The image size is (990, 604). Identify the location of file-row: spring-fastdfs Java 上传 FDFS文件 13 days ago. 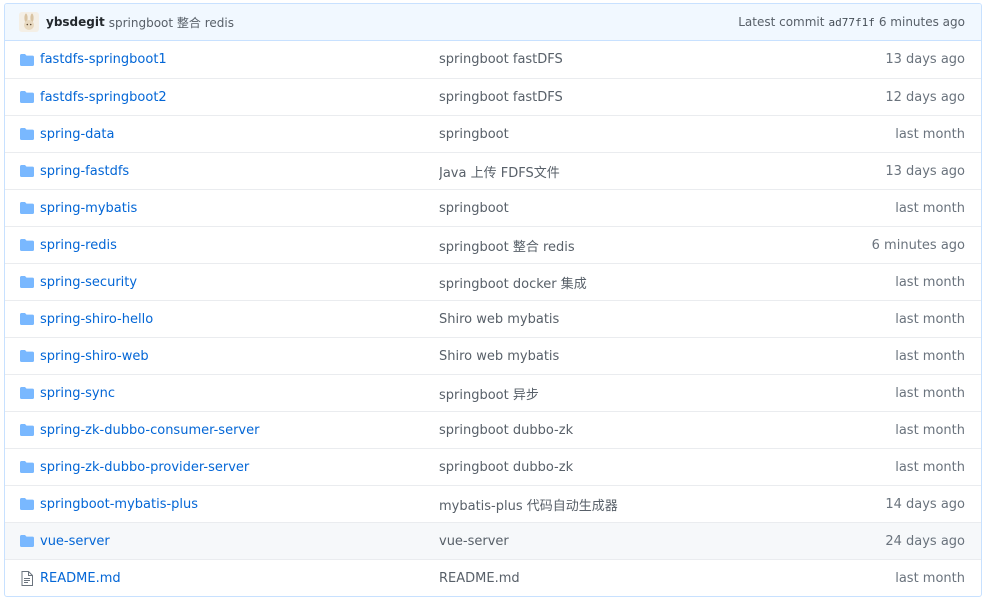
(493, 170).